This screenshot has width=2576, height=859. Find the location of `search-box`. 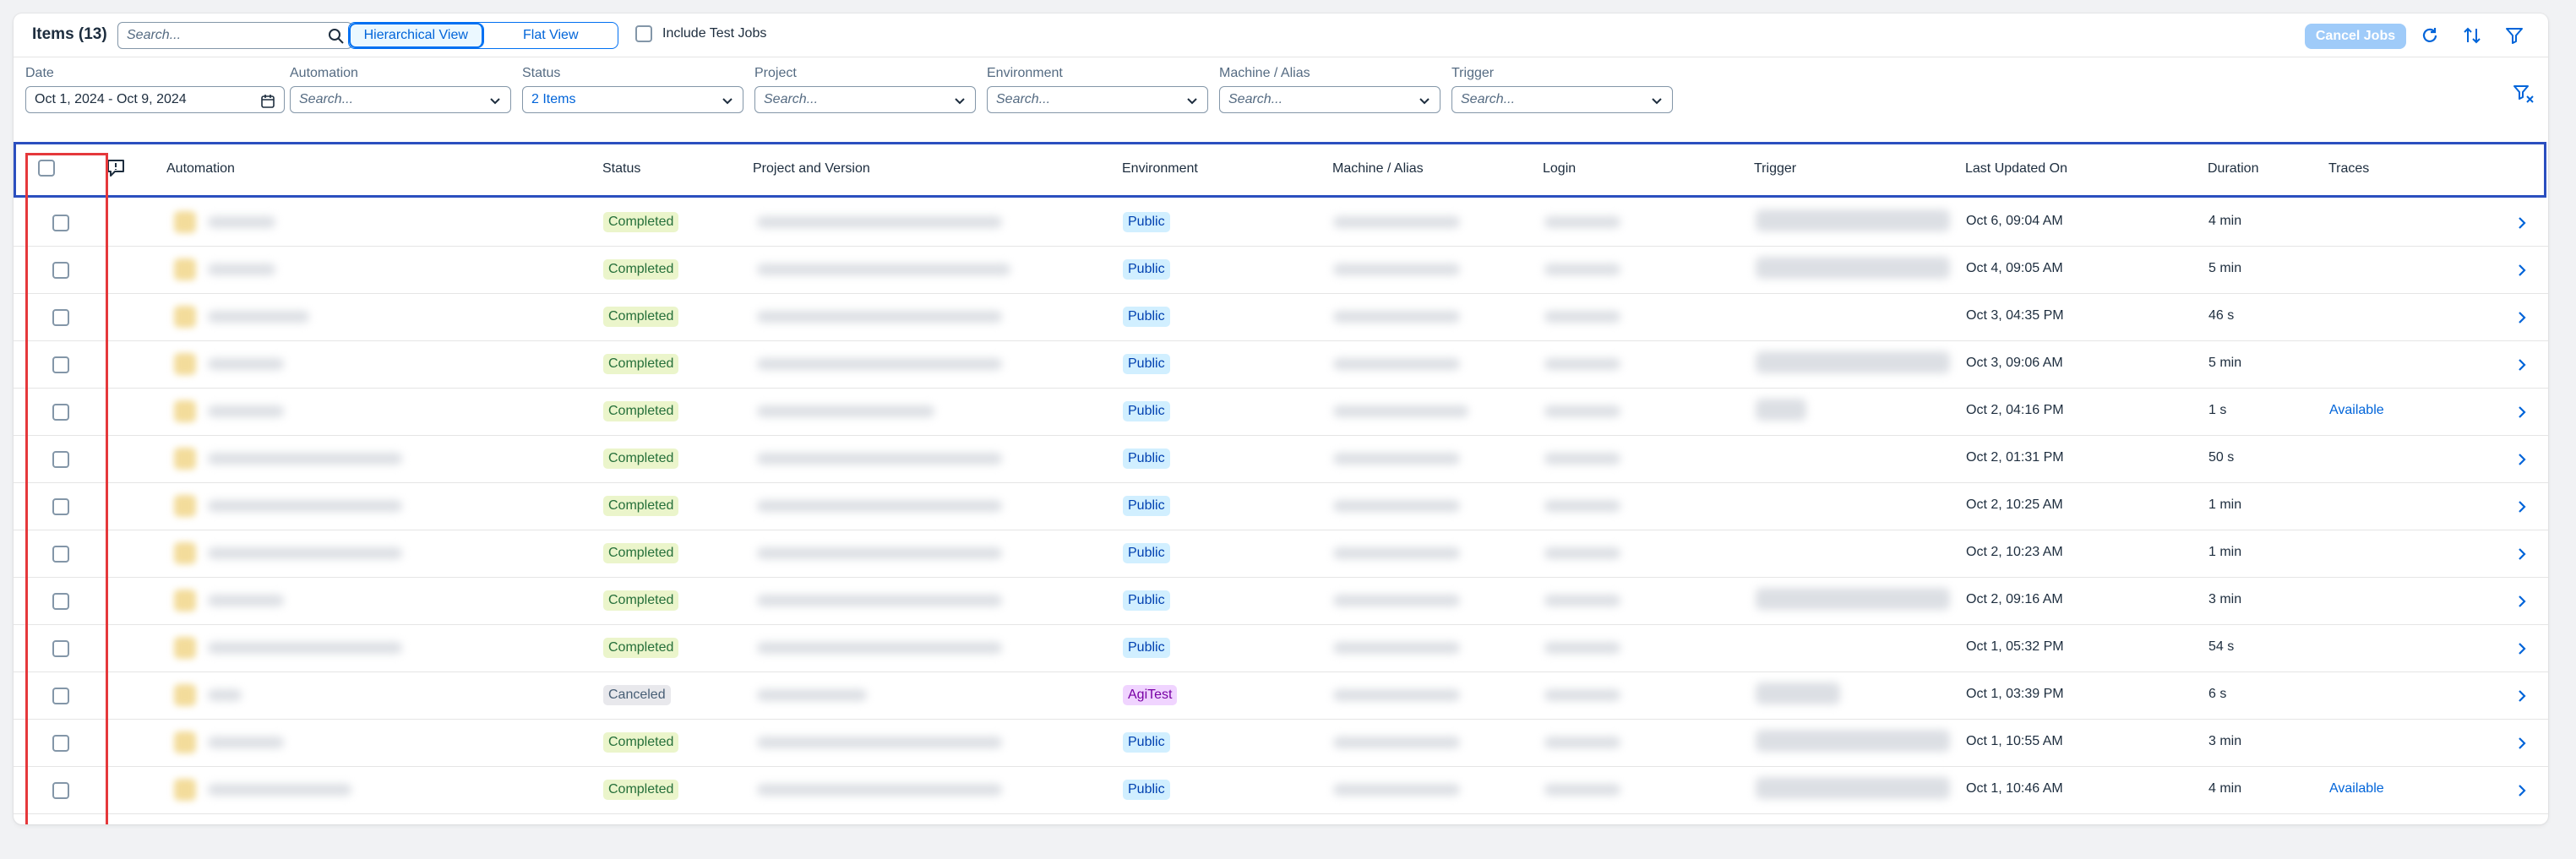

search-box is located at coordinates (234, 35).